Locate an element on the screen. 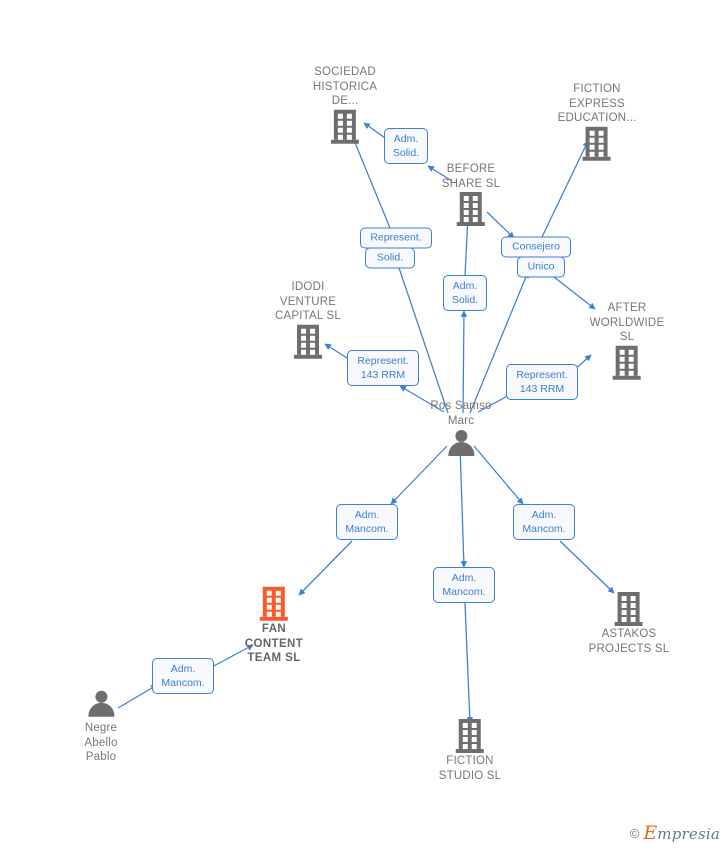 The image size is (728, 850). node-label: Negre Abello Pablo is located at coordinates (101, 742).